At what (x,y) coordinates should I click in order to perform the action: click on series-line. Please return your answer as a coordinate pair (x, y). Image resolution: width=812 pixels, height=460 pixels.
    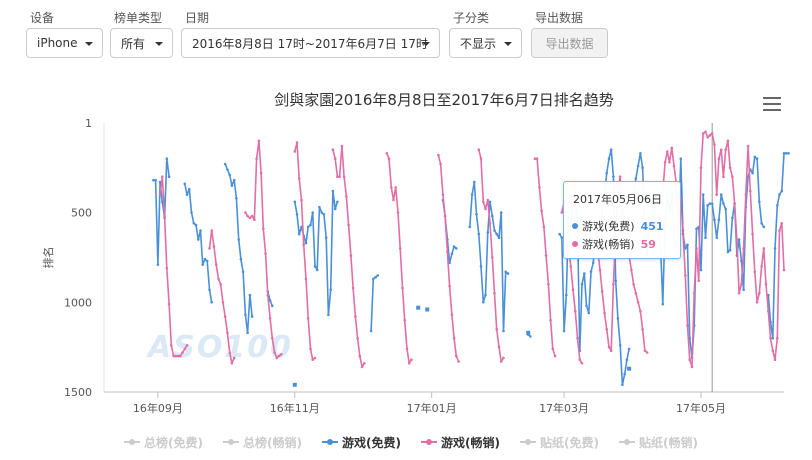
    Looking at the image, I should click on (348, 256).